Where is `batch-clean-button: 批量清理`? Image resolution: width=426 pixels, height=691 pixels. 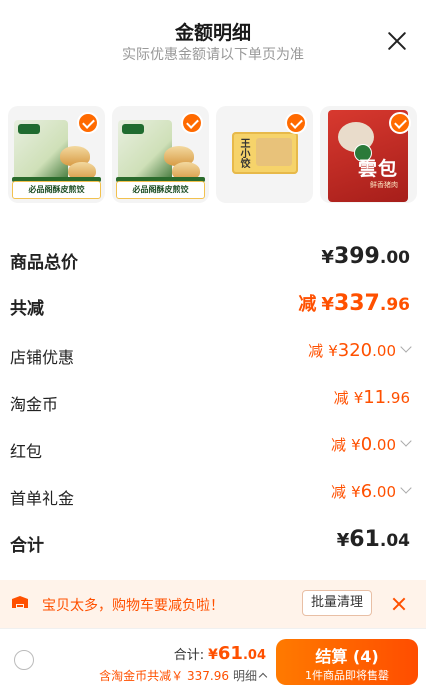
batch-clean-button: 批量清理 is located at coordinates (337, 603).